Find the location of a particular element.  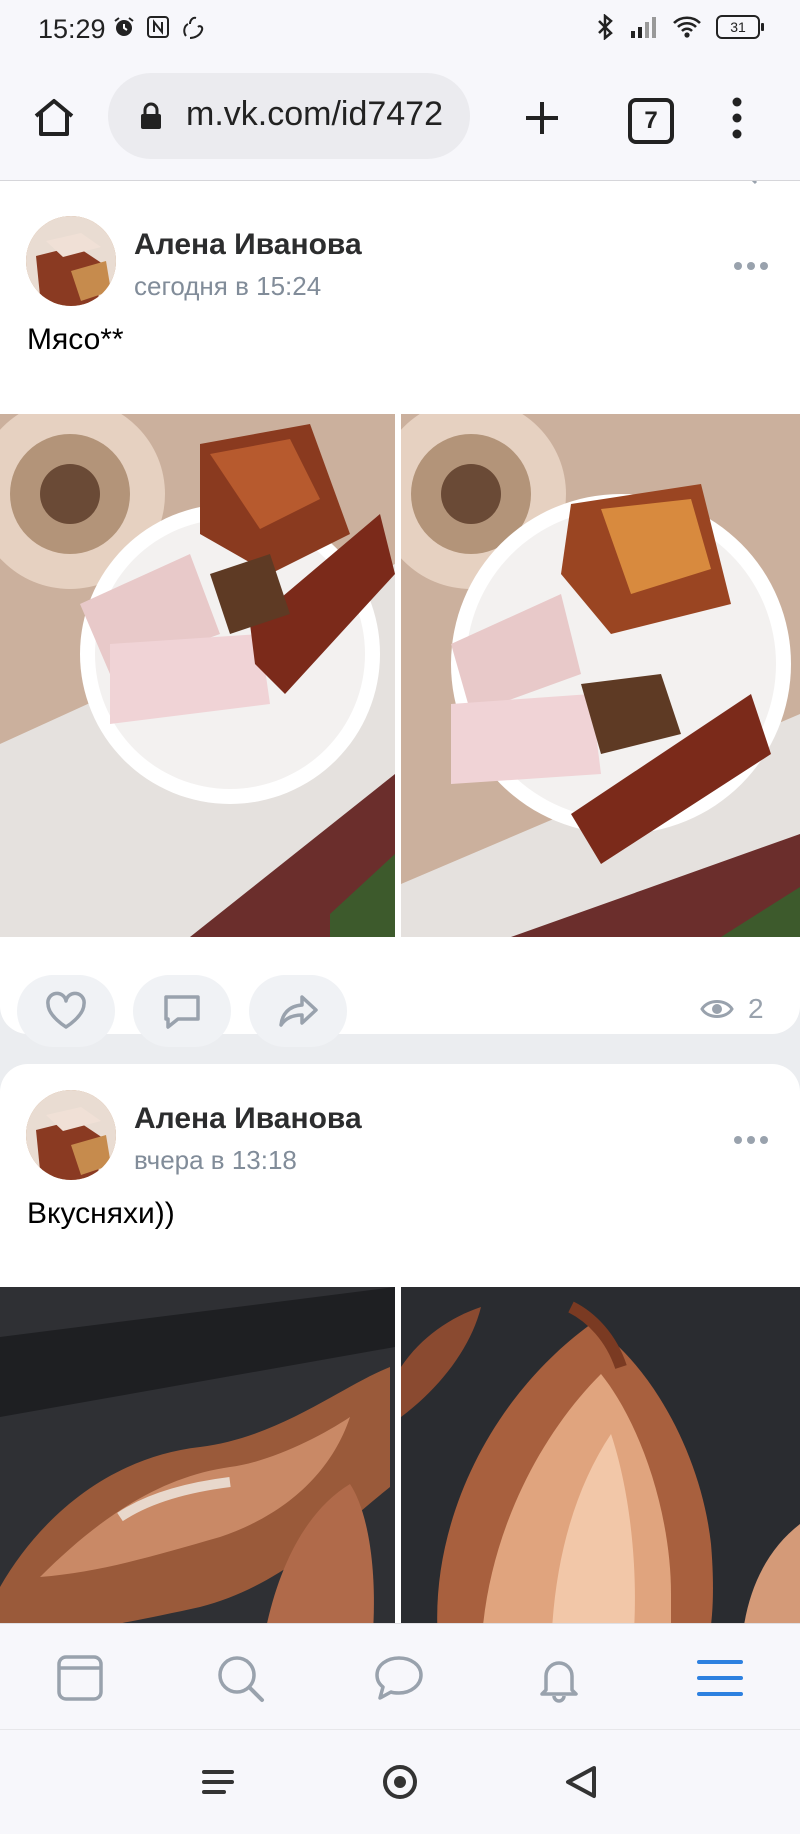

url-text: m.vk.com/id7472 is located at coordinates (314, 114).